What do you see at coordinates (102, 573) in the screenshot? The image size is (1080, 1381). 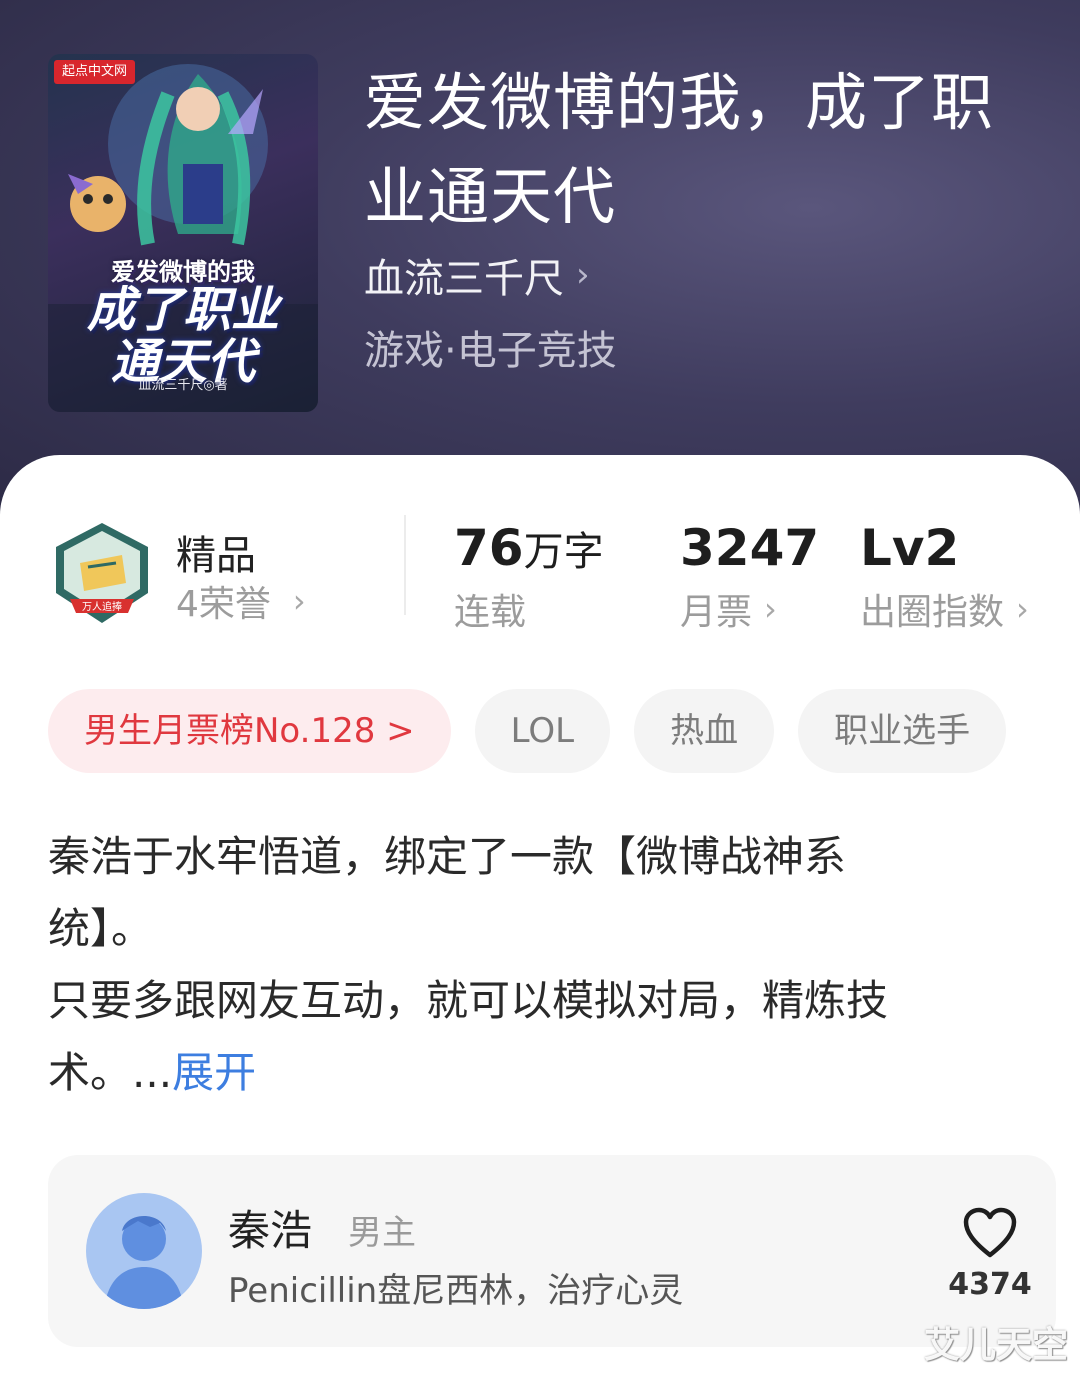 I see `quality-emblem-icon: 万人追捧` at bounding box center [102, 573].